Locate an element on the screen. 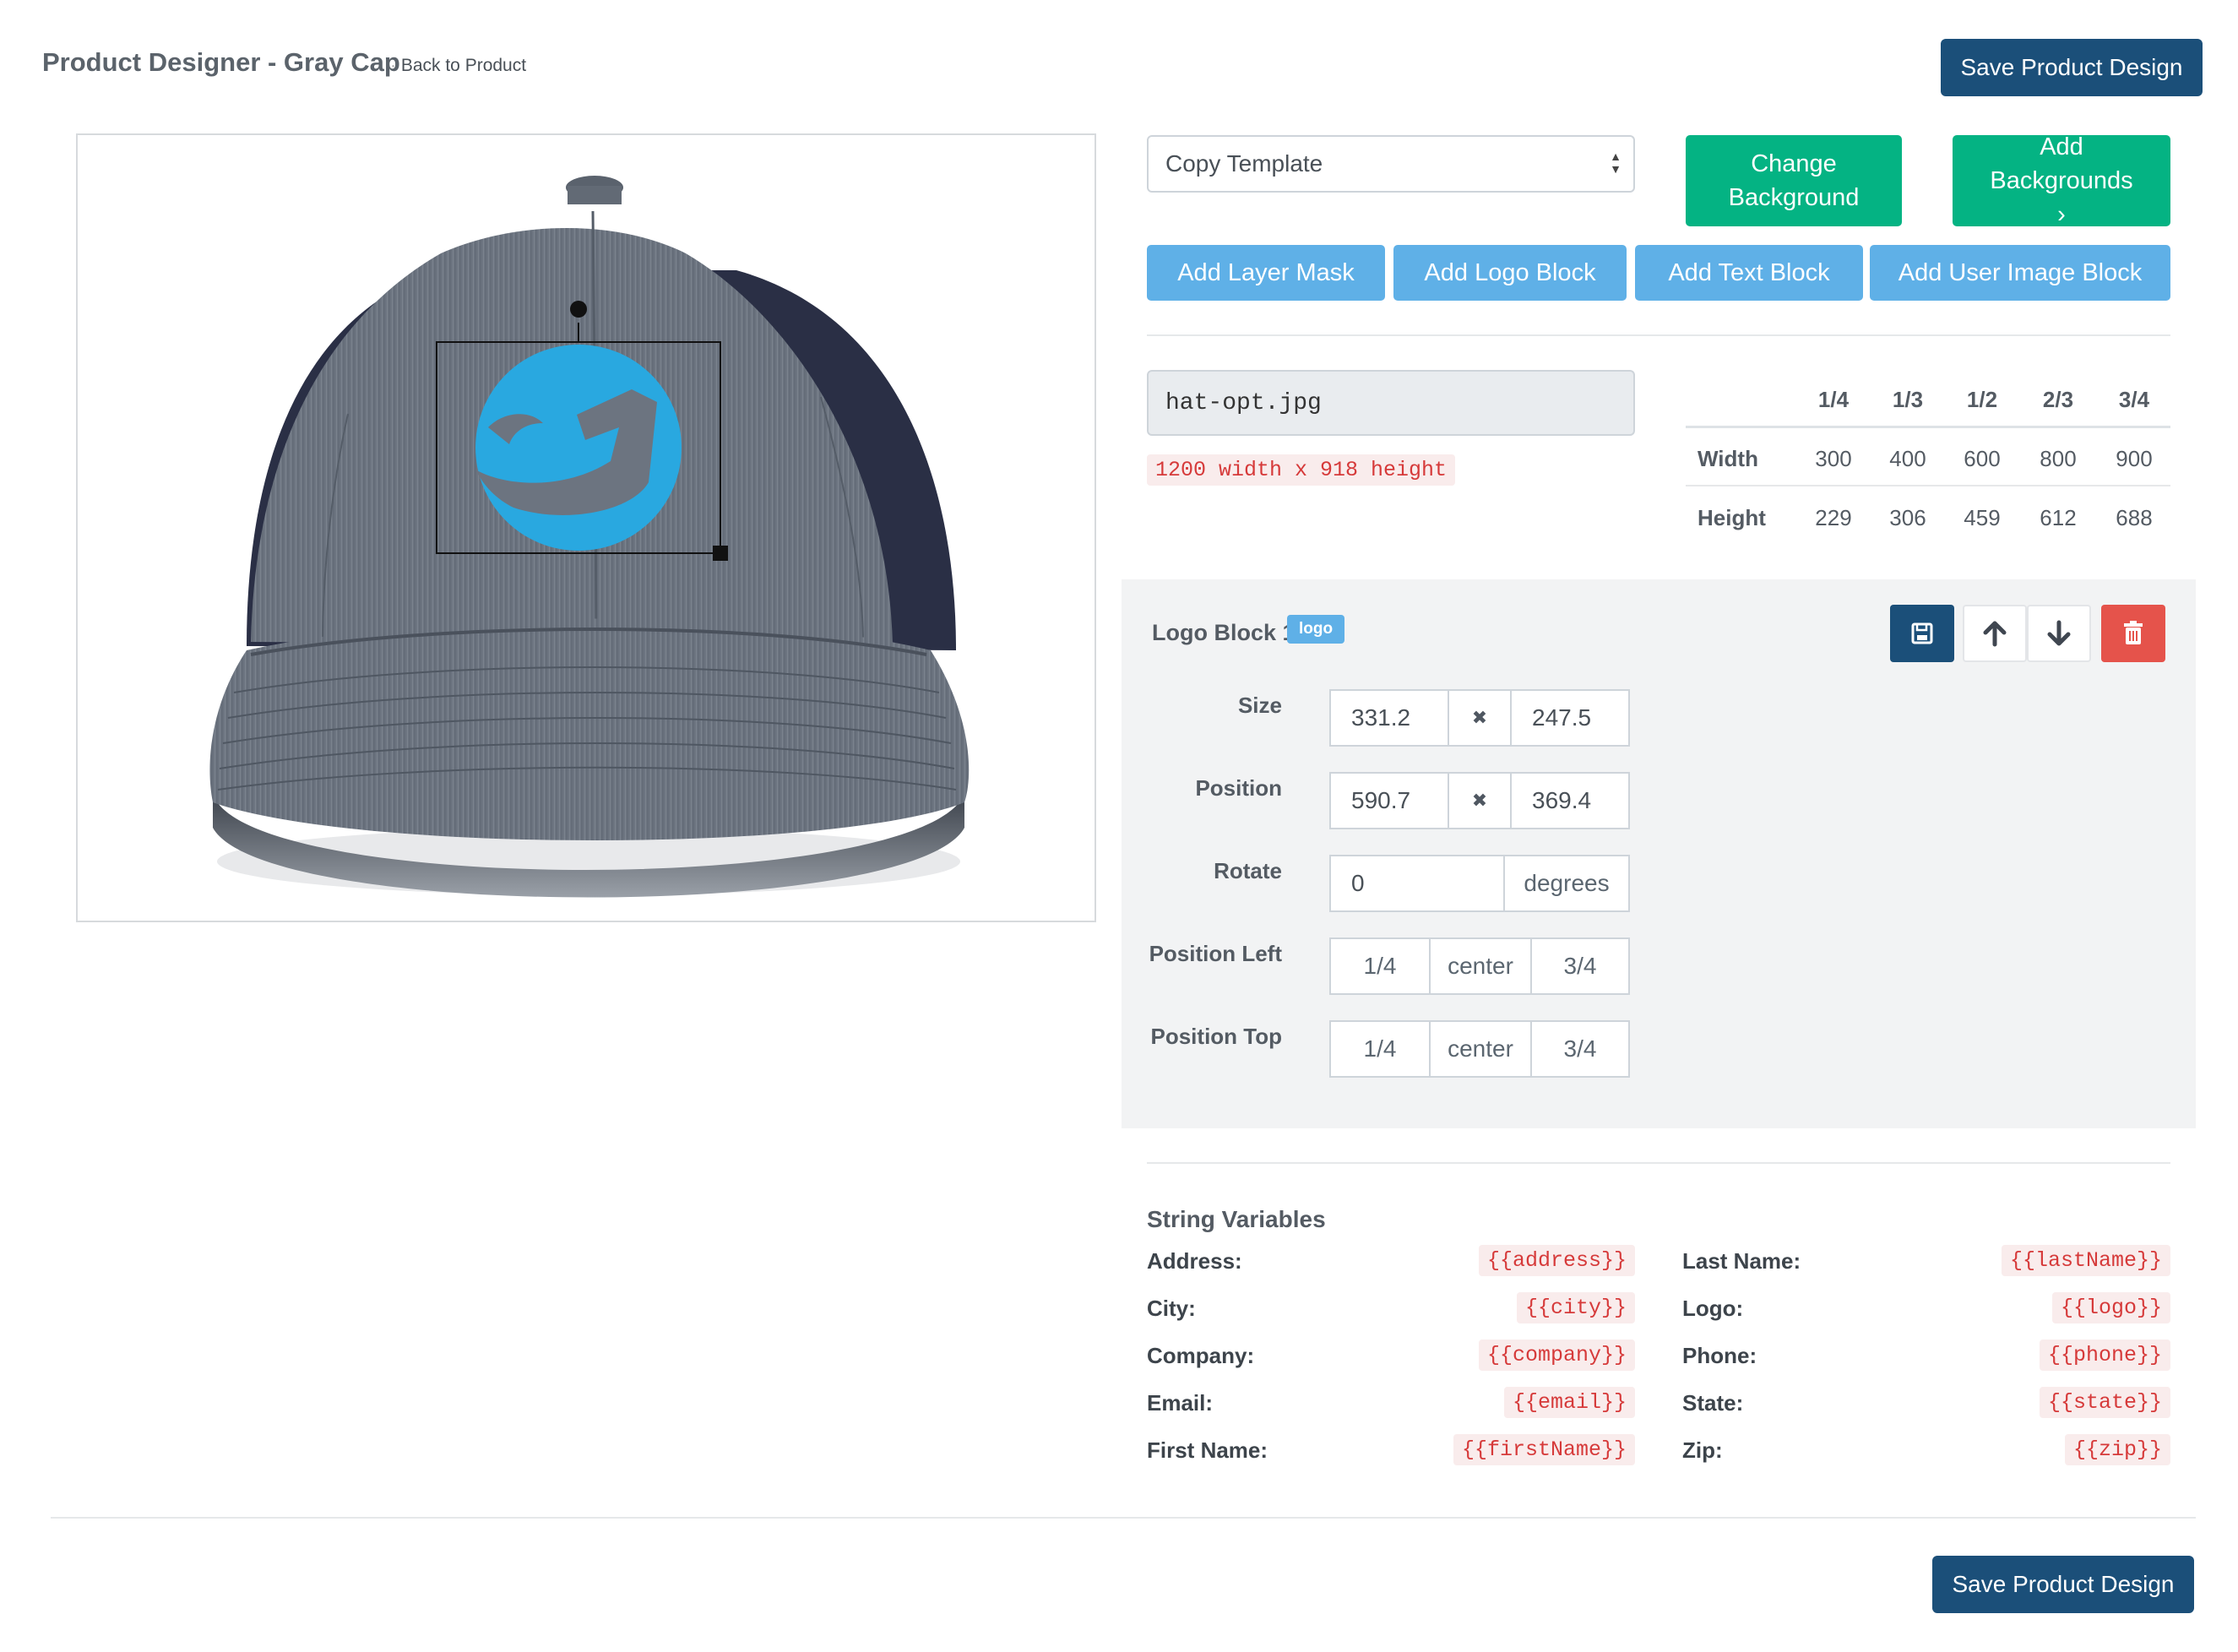 This screenshot has width=2238, height=1652. change-background-button: Change Background is located at coordinates (1794, 180).